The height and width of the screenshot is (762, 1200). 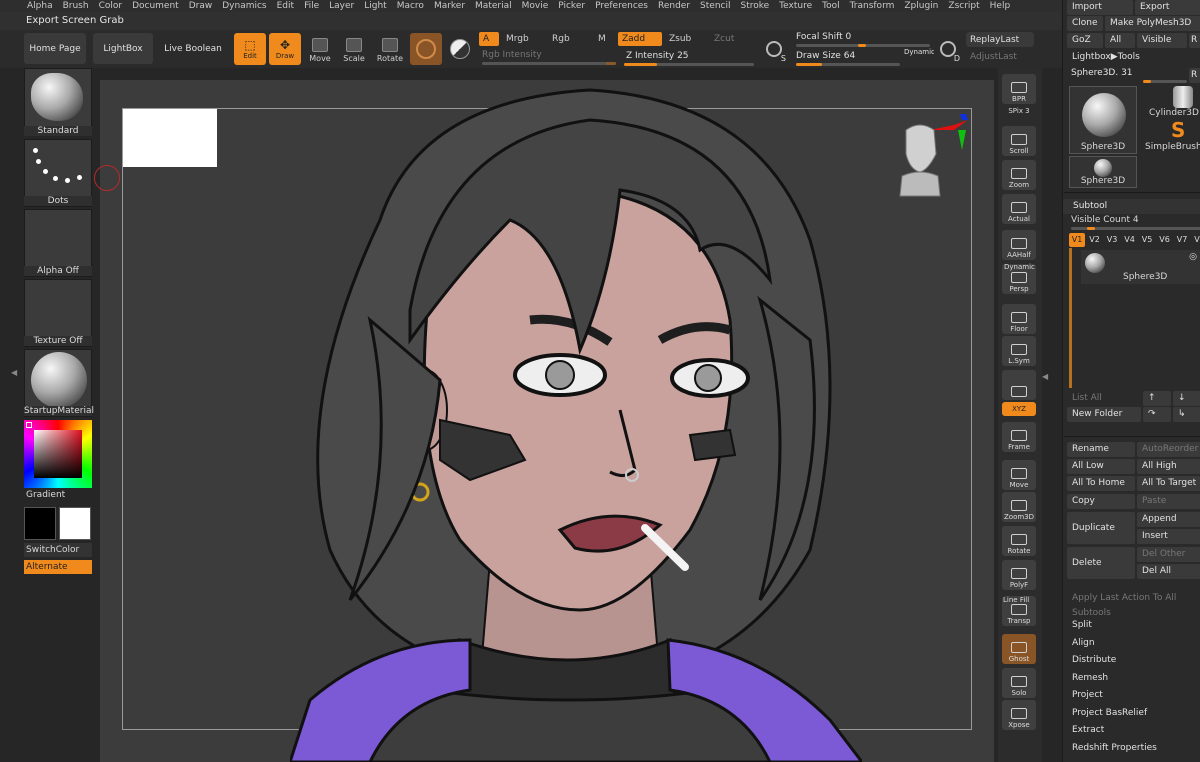 I want to click on menu-item: Movie, so click(x=535, y=6).